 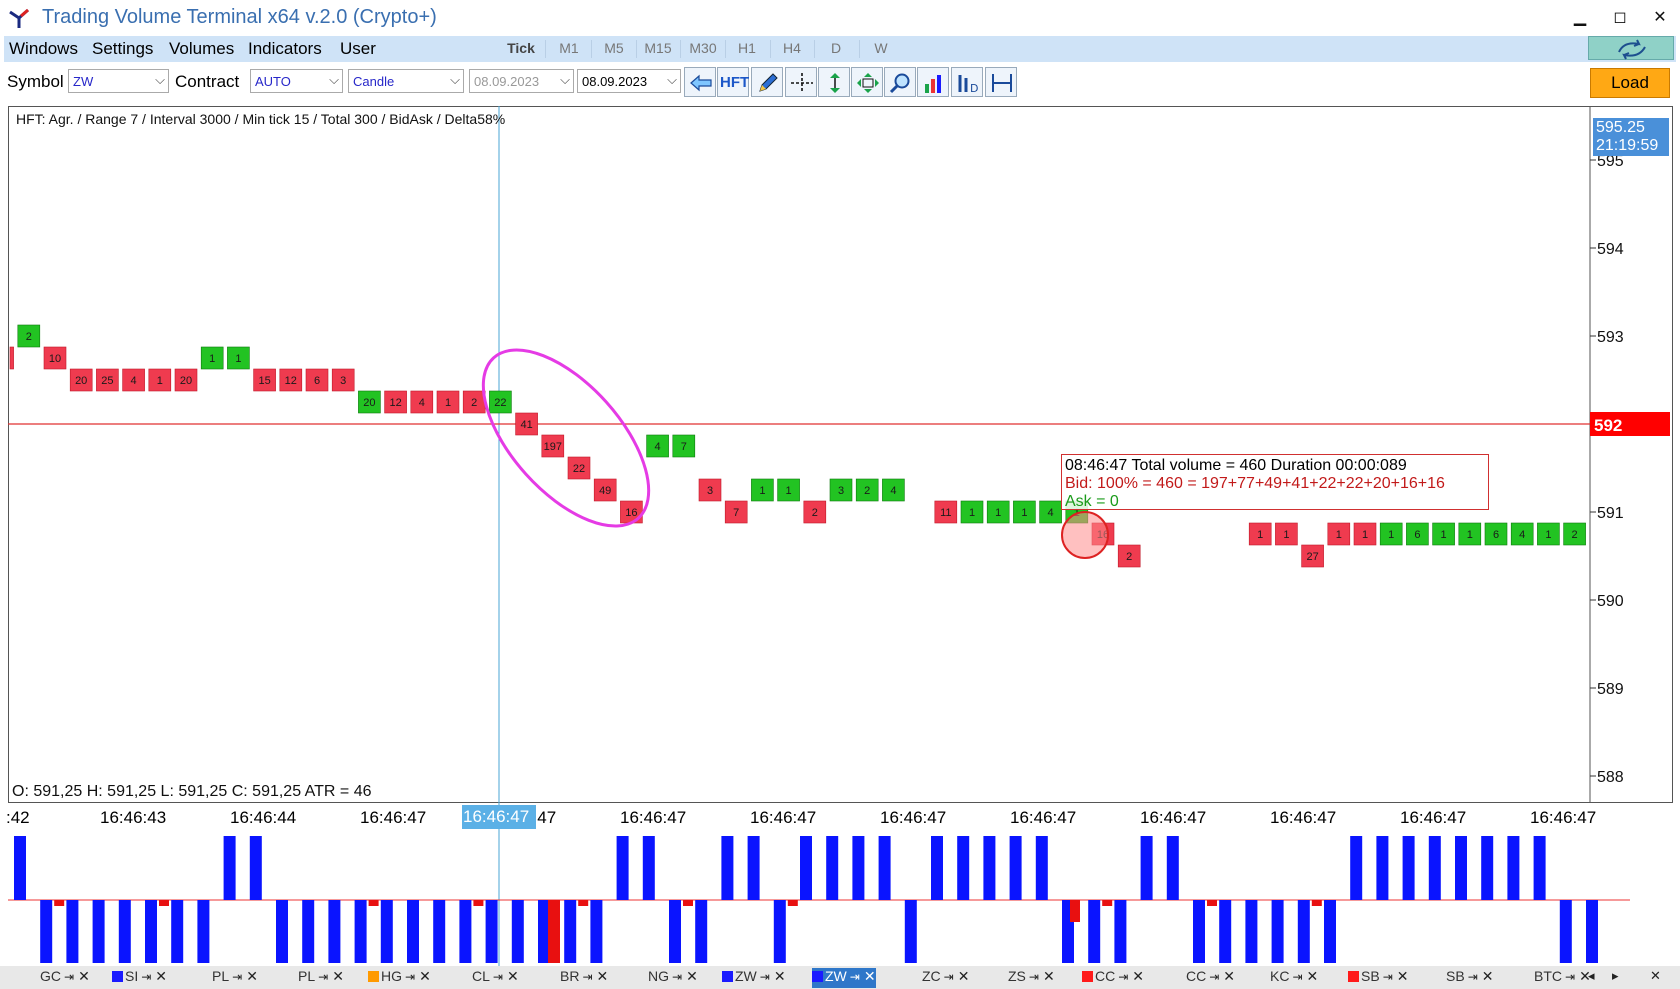 I want to click on tab-scroll-left-icon: ◂, so click(x=1591, y=976).